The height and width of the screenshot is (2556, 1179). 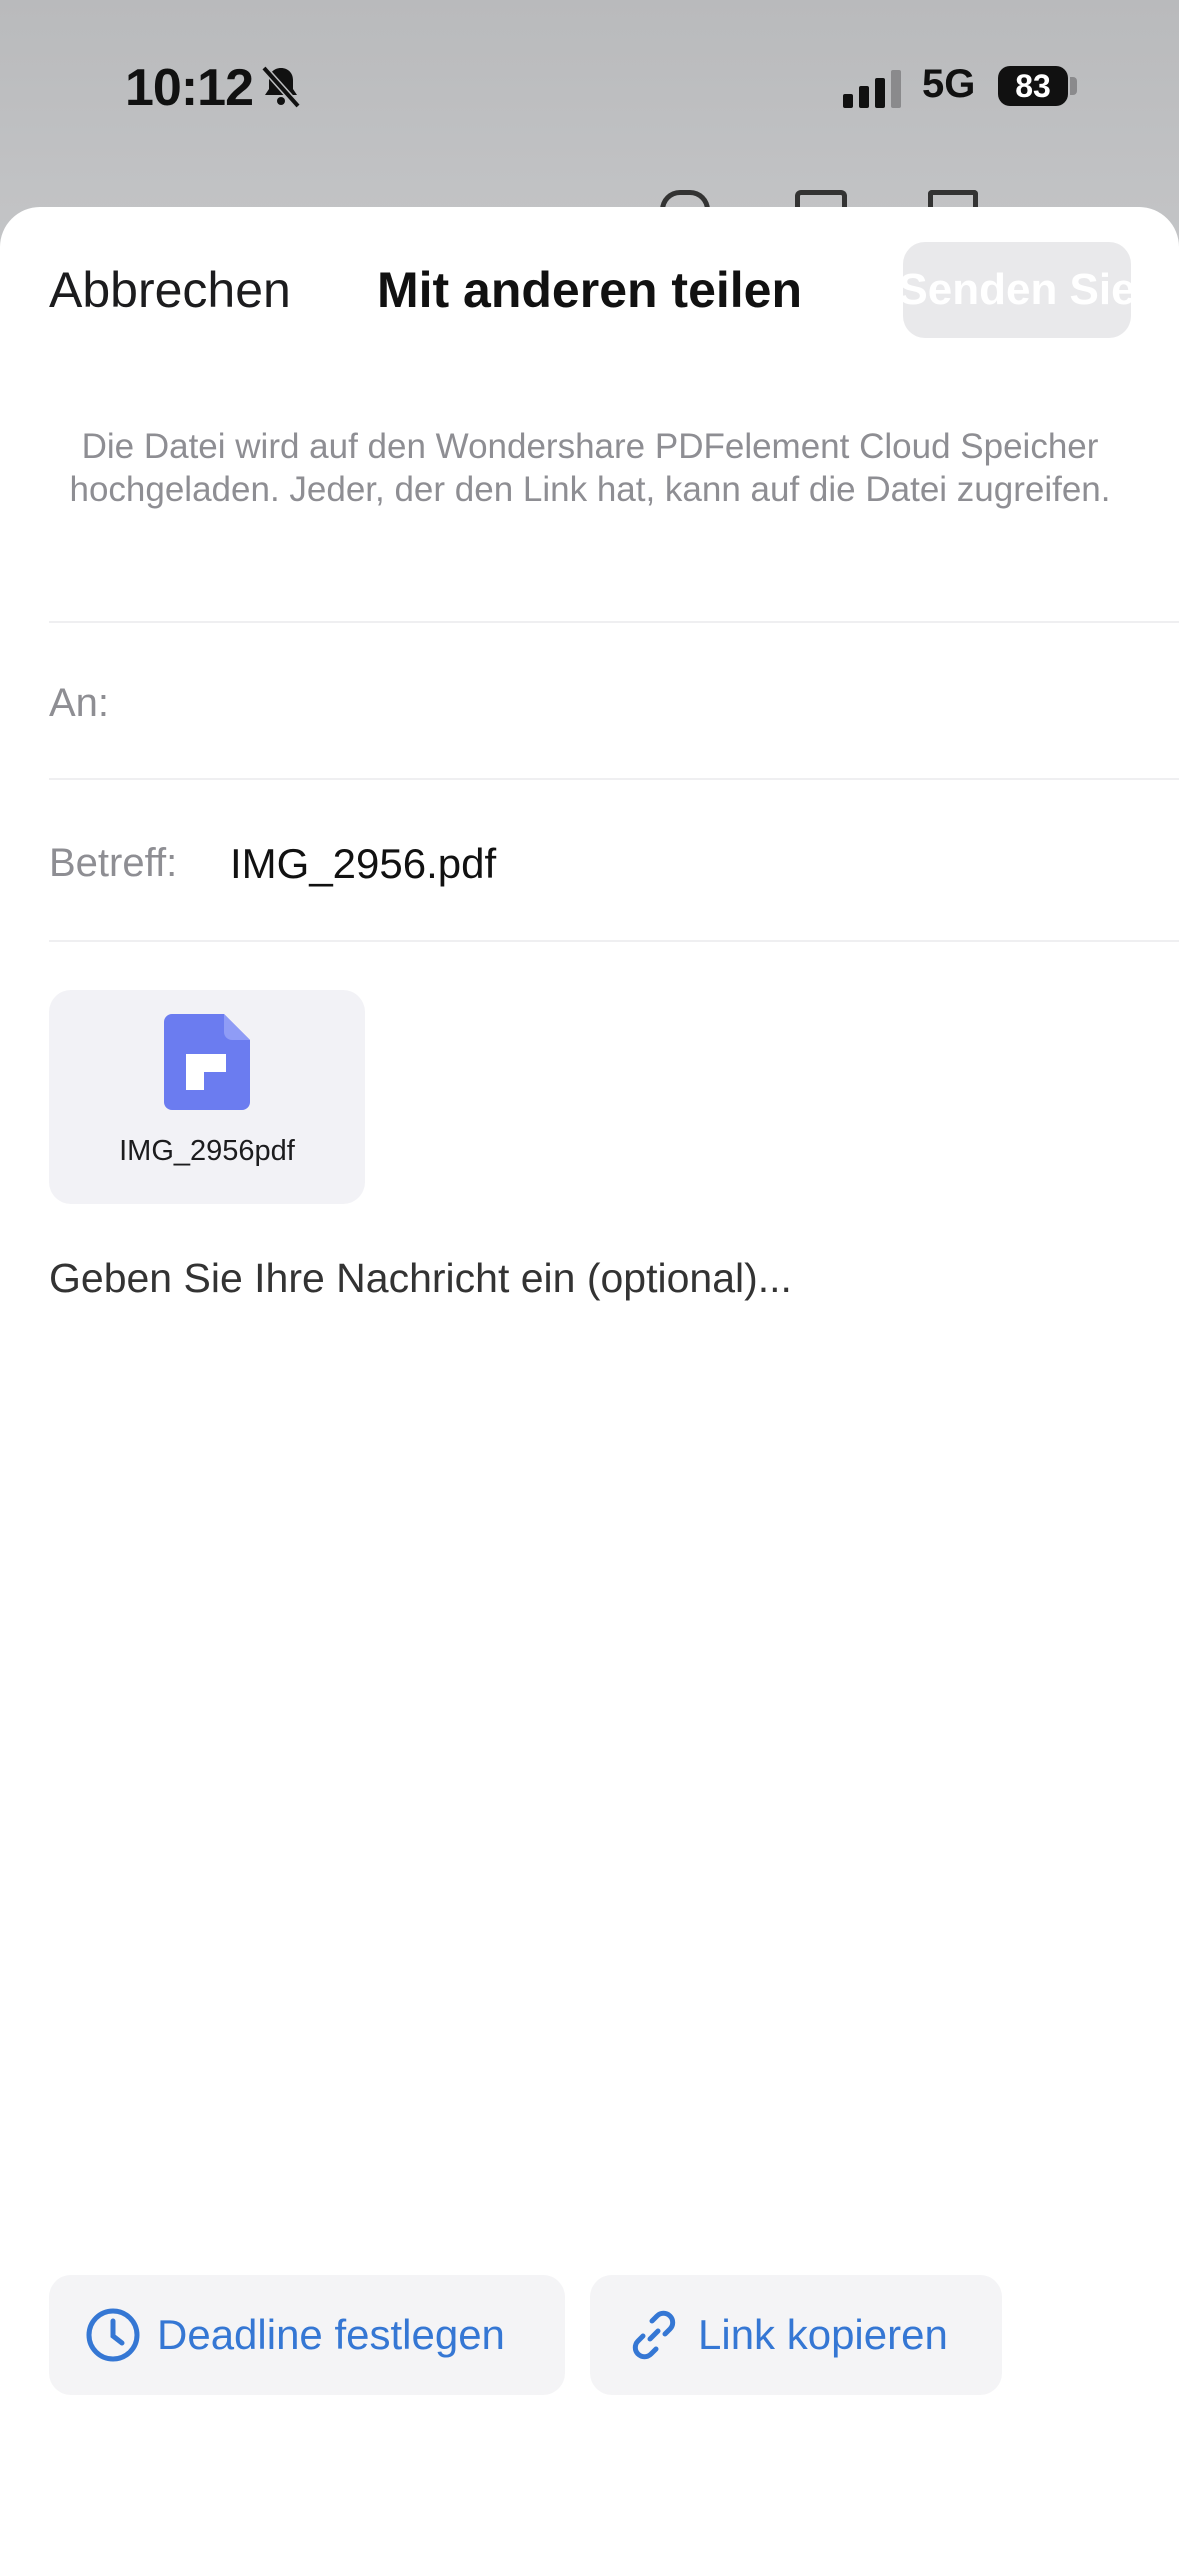 What do you see at coordinates (1017, 290) in the screenshot?
I see `send-button: Senden Sie` at bounding box center [1017, 290].